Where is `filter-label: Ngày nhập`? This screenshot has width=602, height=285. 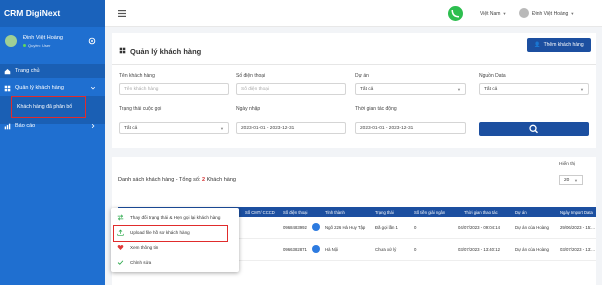
filter-label: Ngày nhập is located at coordinates (248, 109).